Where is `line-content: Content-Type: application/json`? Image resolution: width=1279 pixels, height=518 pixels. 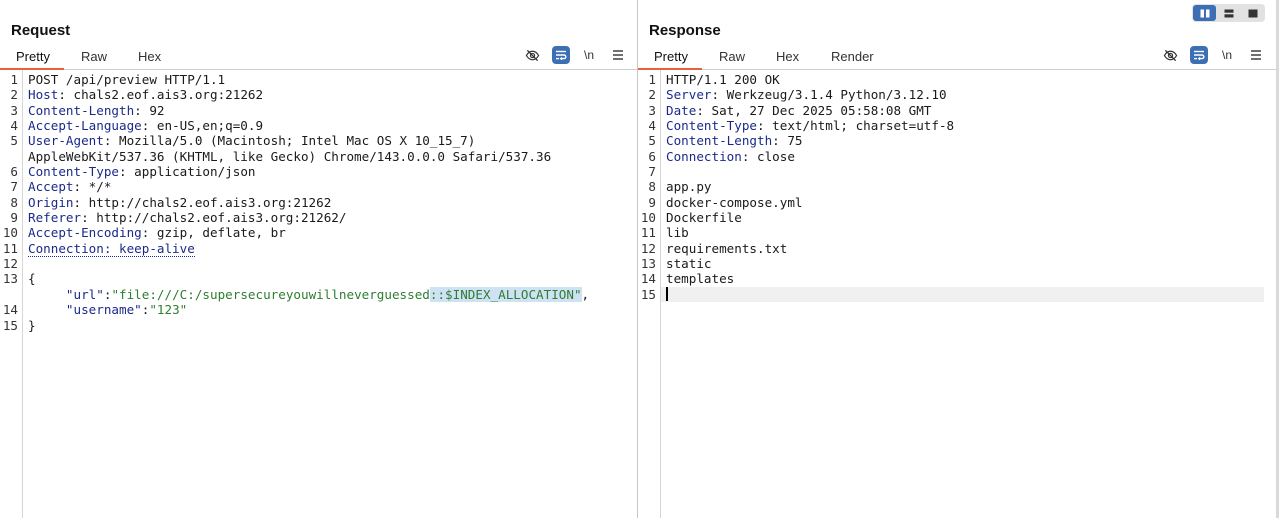
line-content: Content-Type: application/json is located at coordinates (141, 171).